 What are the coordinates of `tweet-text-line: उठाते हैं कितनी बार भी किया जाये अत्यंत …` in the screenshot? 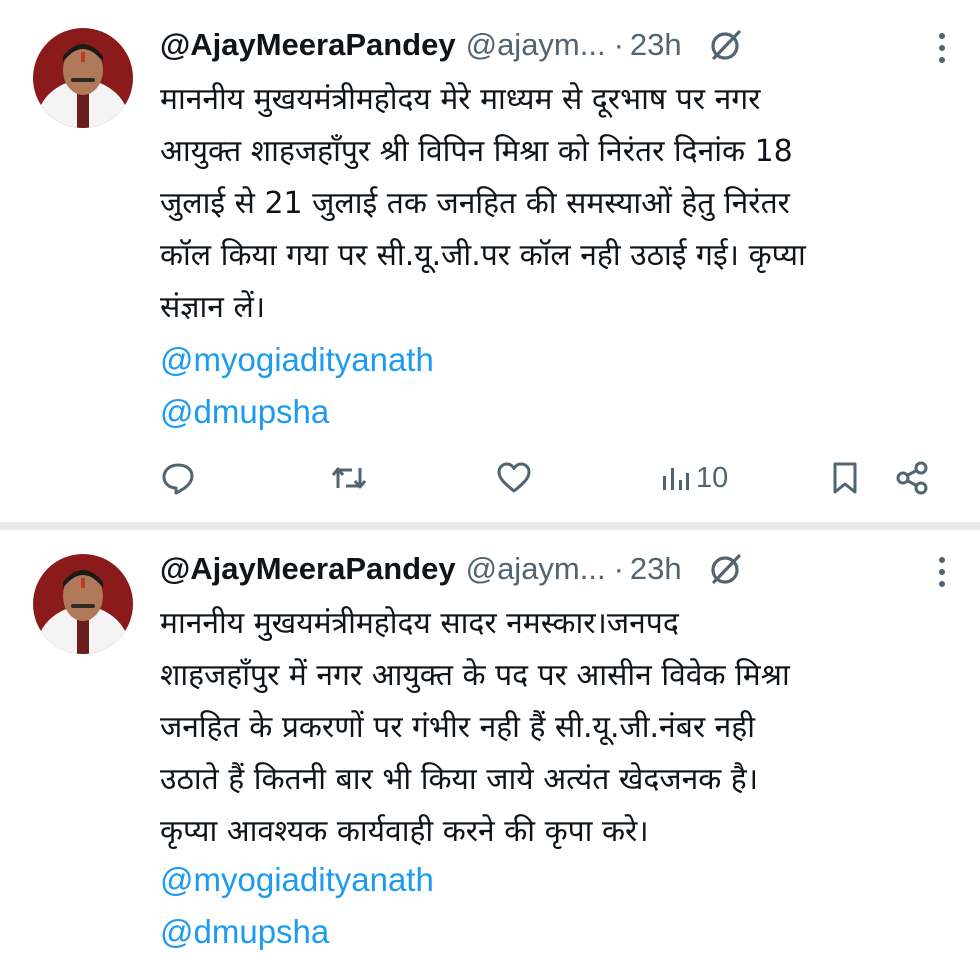 It's located at (459, 779).